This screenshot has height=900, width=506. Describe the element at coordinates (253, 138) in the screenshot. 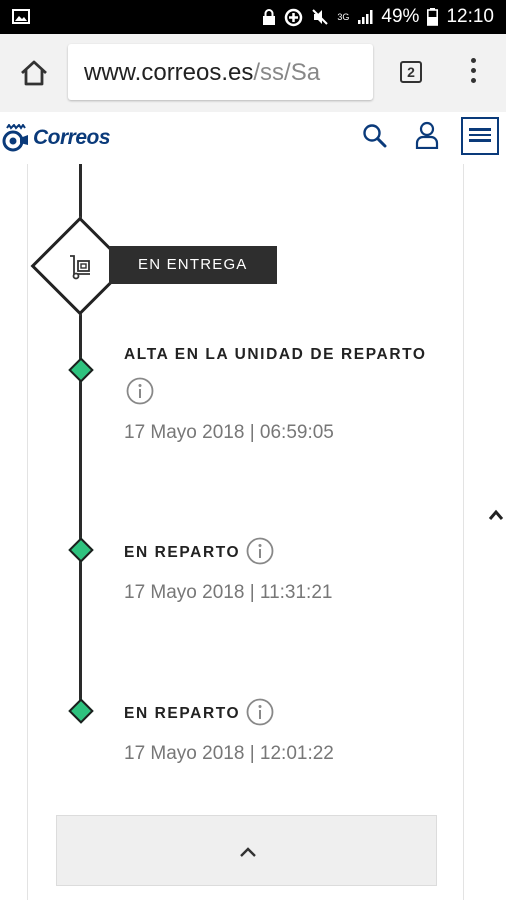

I see `site-header: Correos` at that location.